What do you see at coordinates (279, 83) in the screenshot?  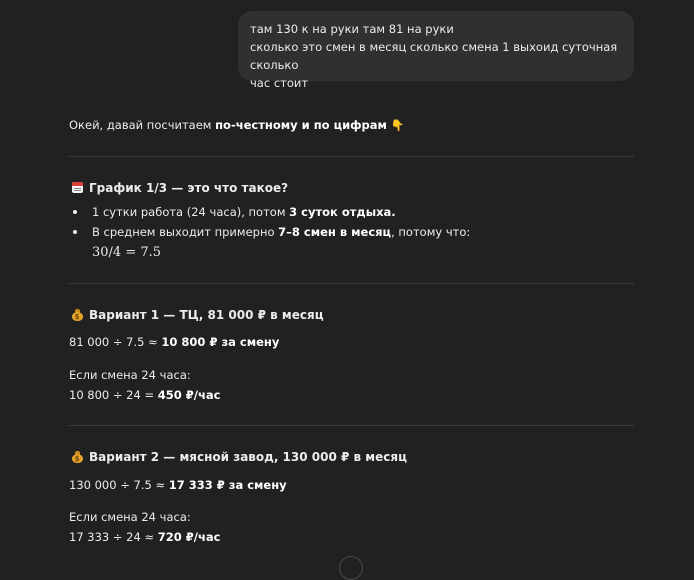 I see `user-message-line: час стоит` at bounding box center [279, 83].